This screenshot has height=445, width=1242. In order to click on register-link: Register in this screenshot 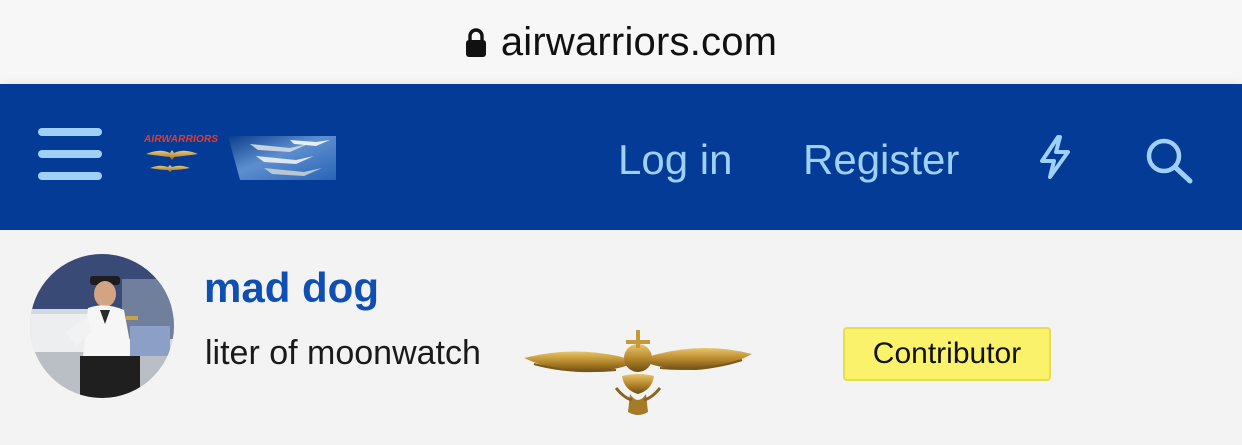, I will do `click(881, 160)`.